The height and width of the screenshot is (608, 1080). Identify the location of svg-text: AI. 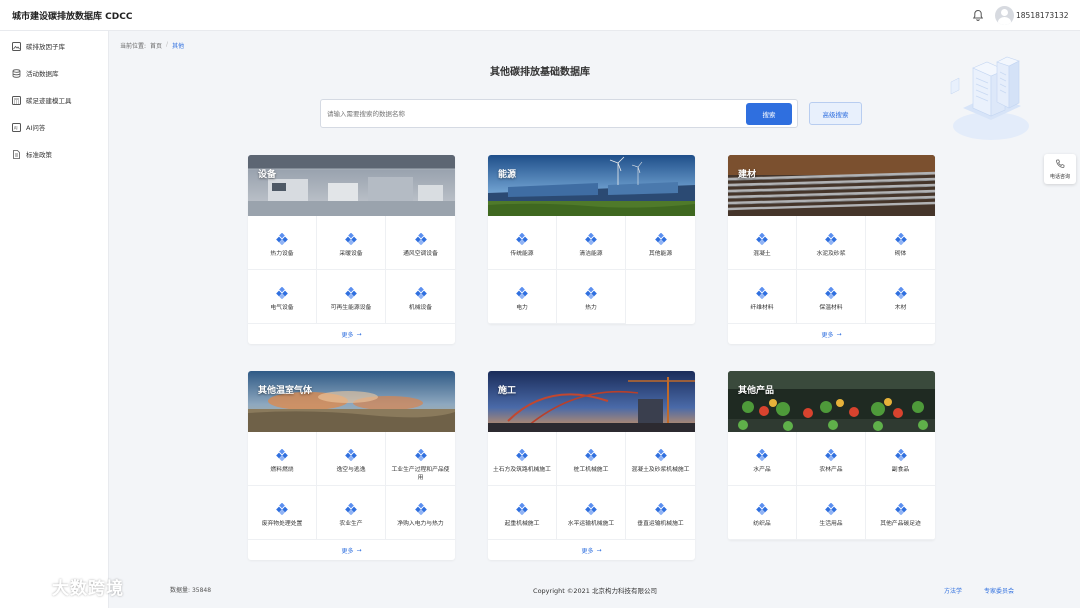
(16, 127).